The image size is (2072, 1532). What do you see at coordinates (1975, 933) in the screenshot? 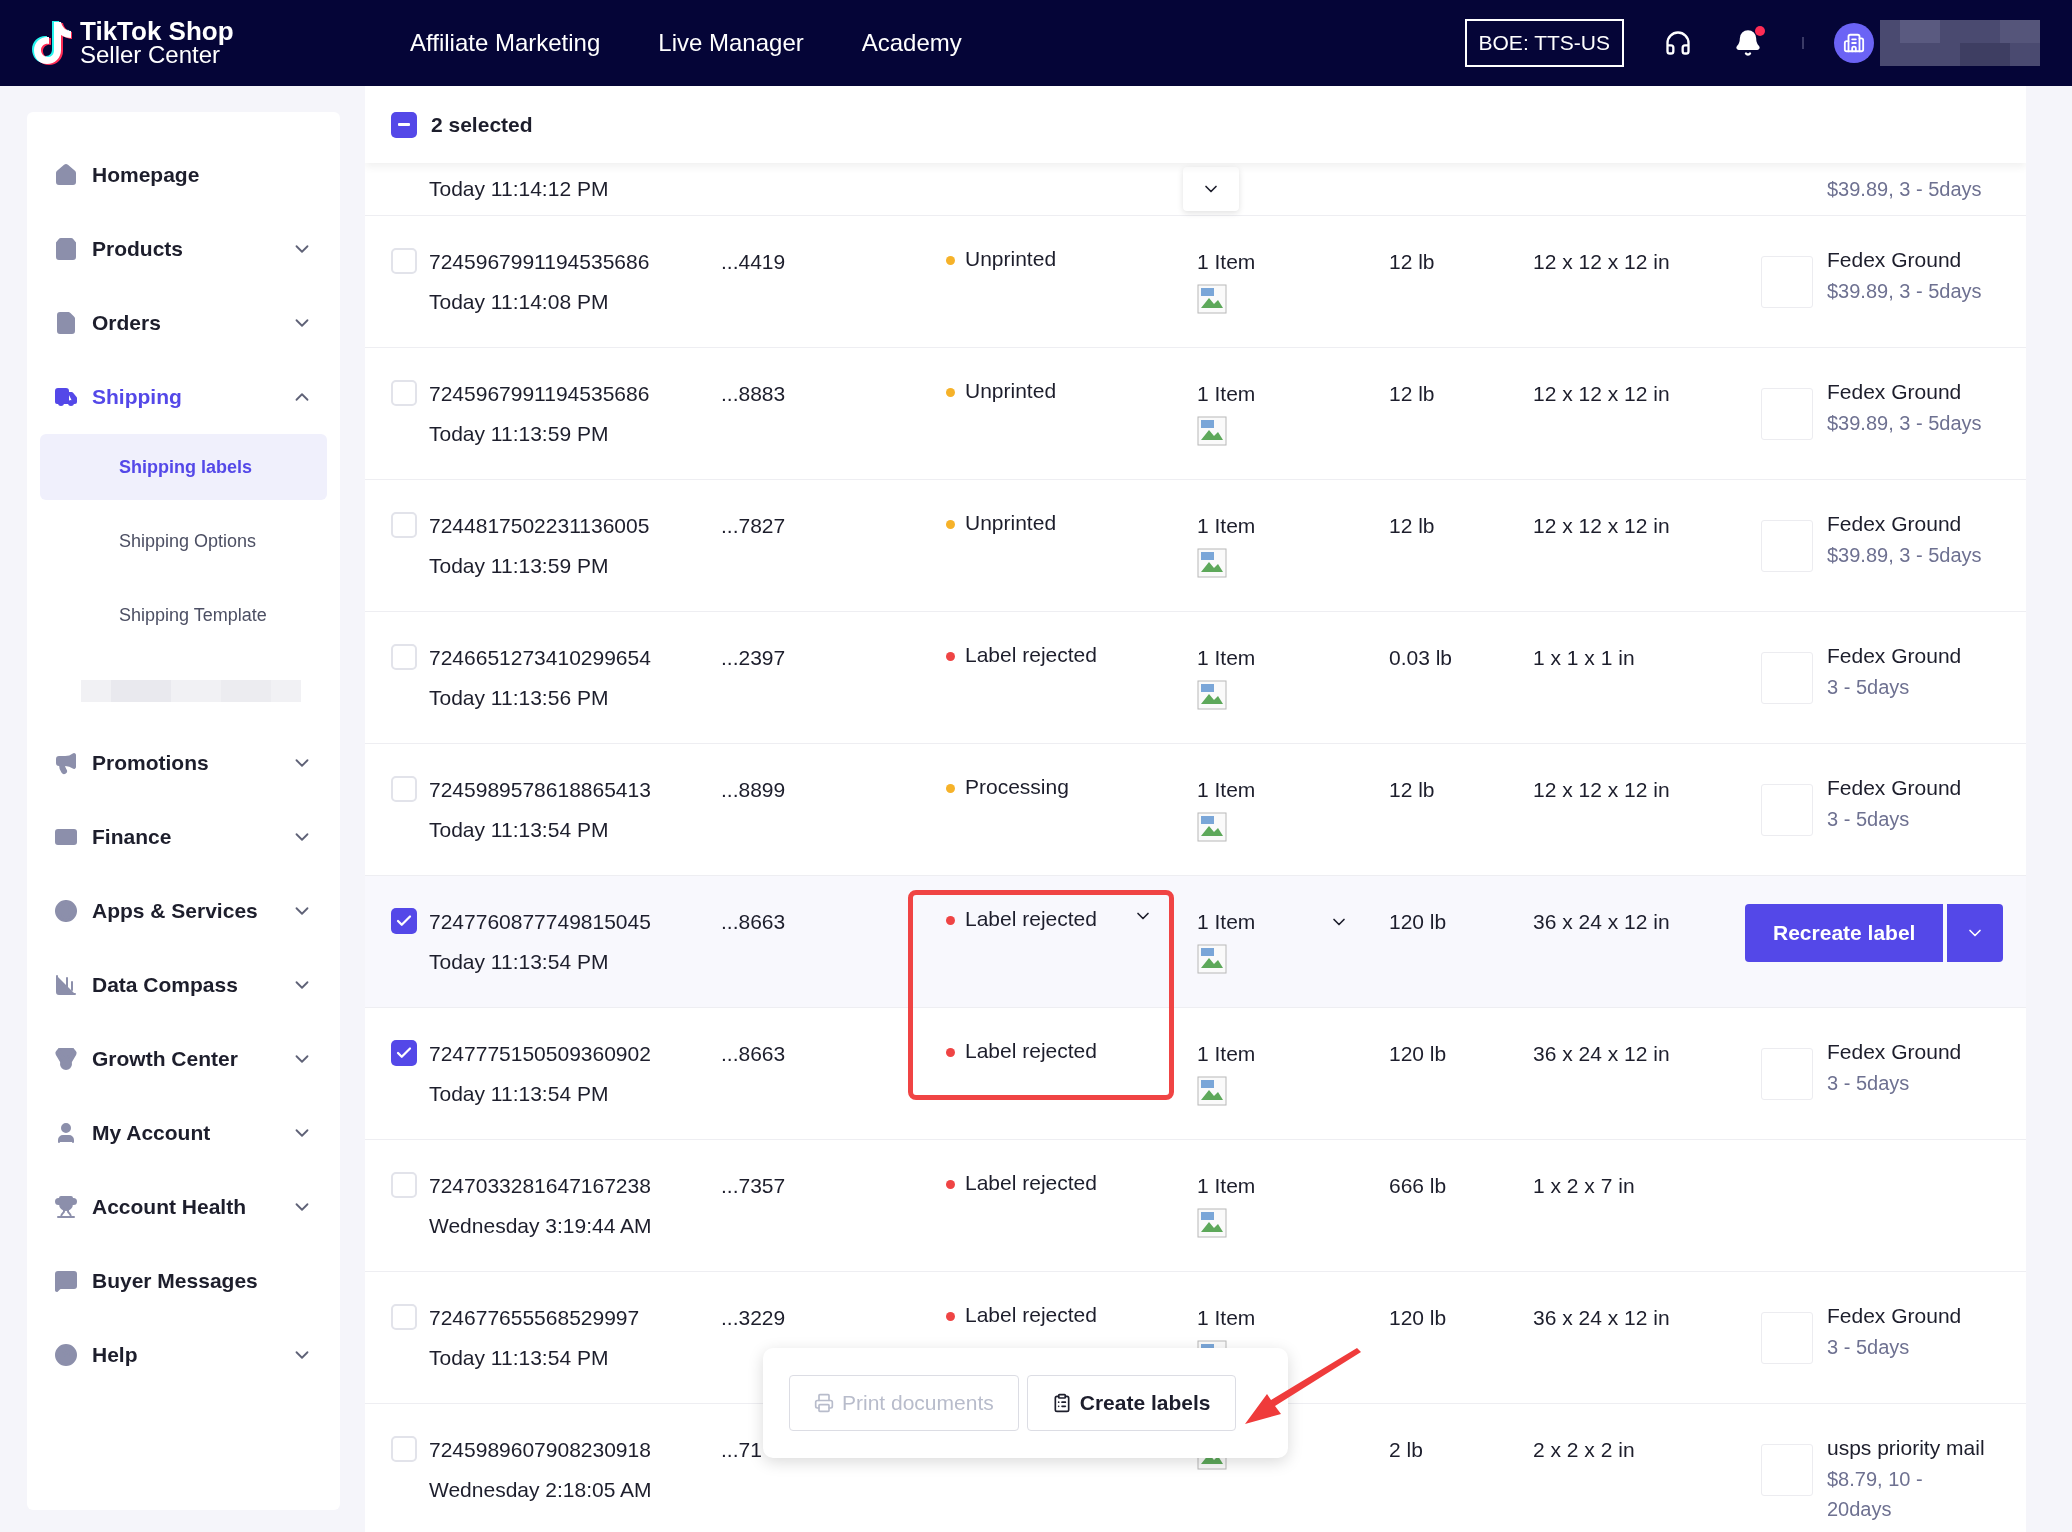
I see `dropdown-button` at bounding box center [1975, 933].